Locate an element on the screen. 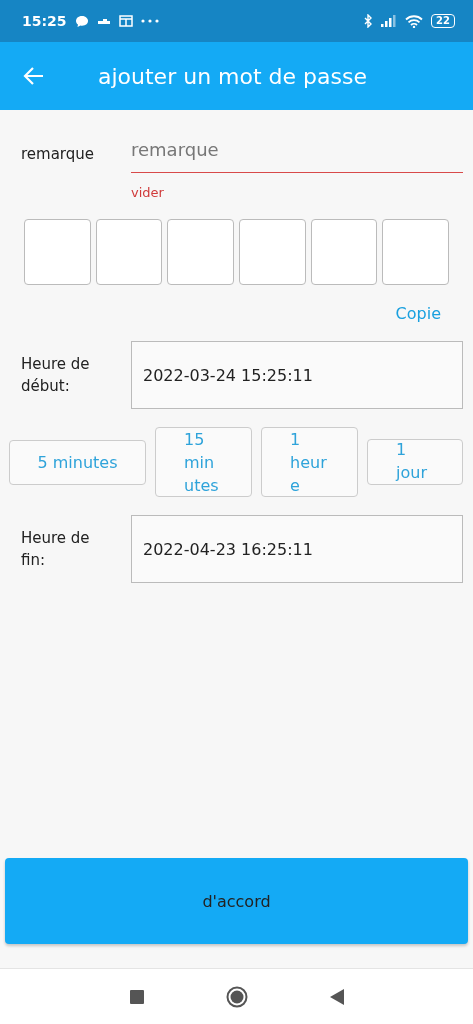  error-message: vider is located at coordinates (148, 192).